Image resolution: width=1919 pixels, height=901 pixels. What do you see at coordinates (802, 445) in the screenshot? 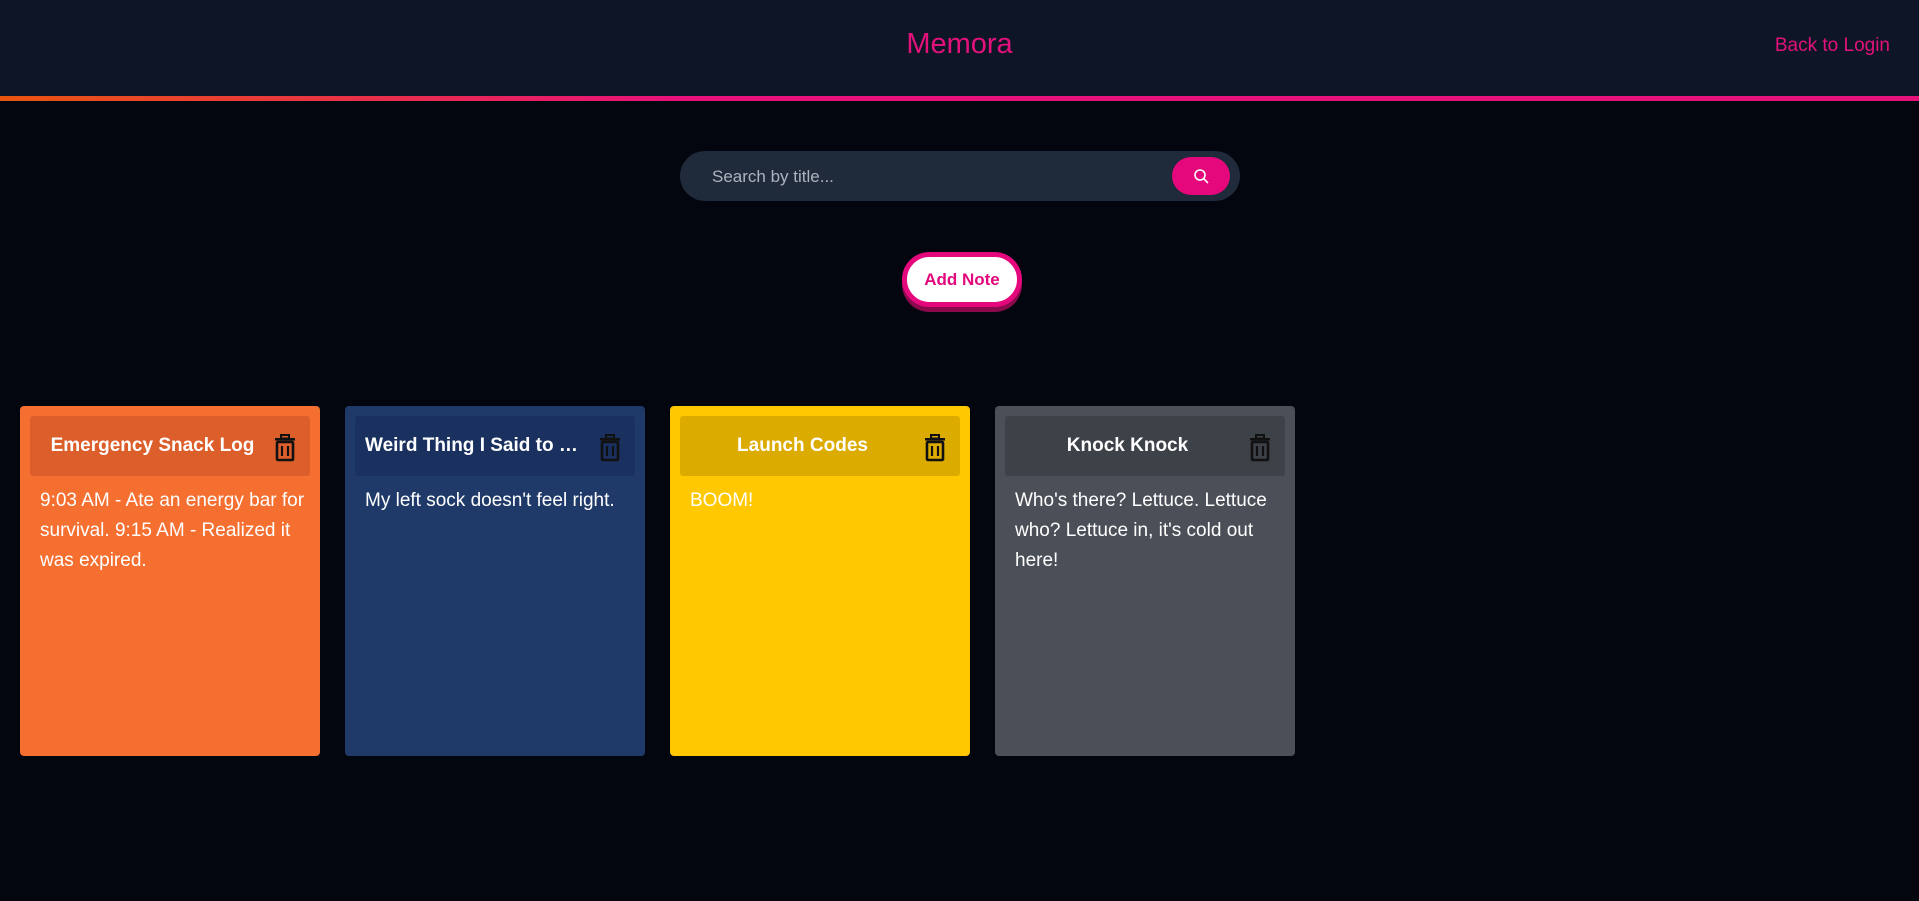
I see `note-title: Launch Codes` at bounding box center [802, 445].